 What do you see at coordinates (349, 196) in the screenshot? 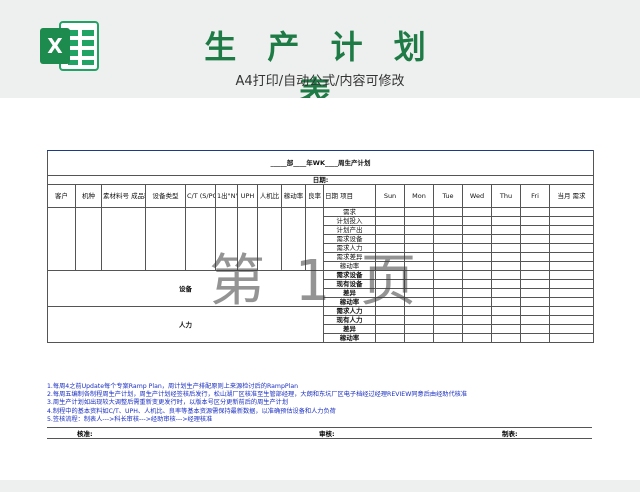
I see `col-date-item: 日期 项目` at bounding box center [349, 196].